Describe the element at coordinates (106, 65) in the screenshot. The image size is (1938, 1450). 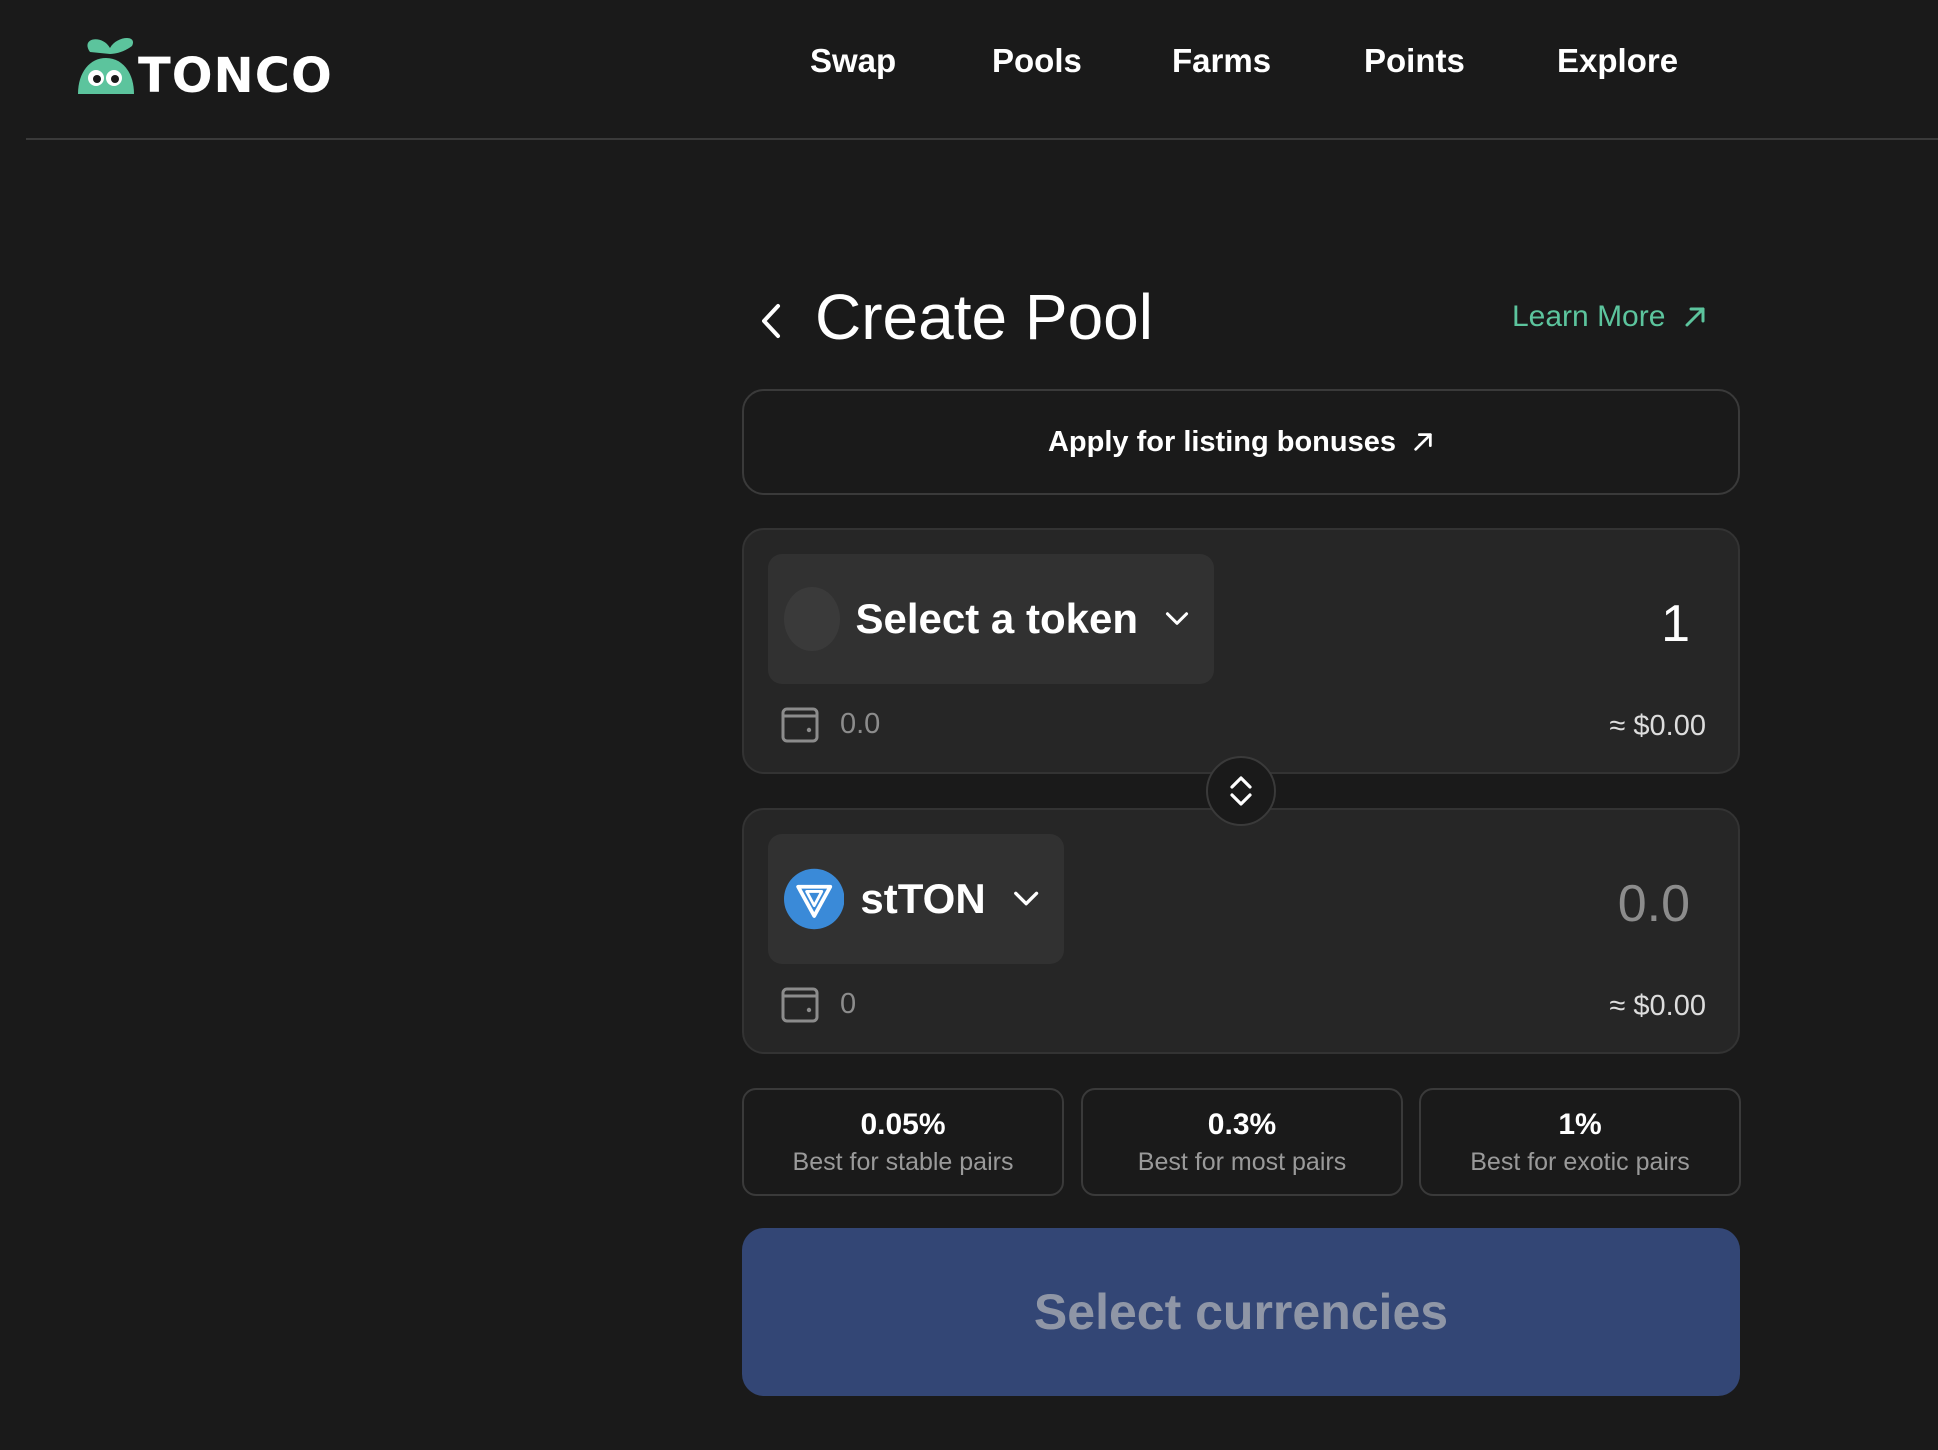
I see `logo-mascot-icon` at that location.